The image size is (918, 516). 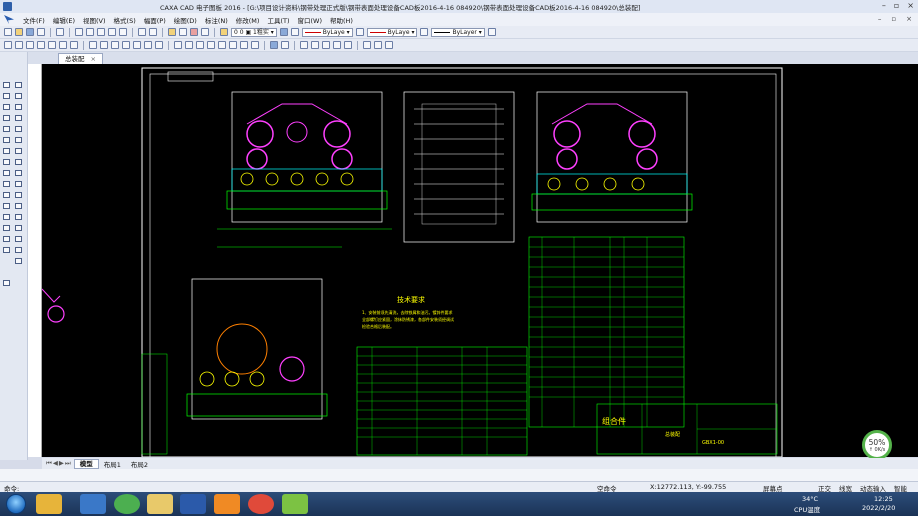 I want to click on menu-edit: 编辑(E), so click(x=64, y=20).